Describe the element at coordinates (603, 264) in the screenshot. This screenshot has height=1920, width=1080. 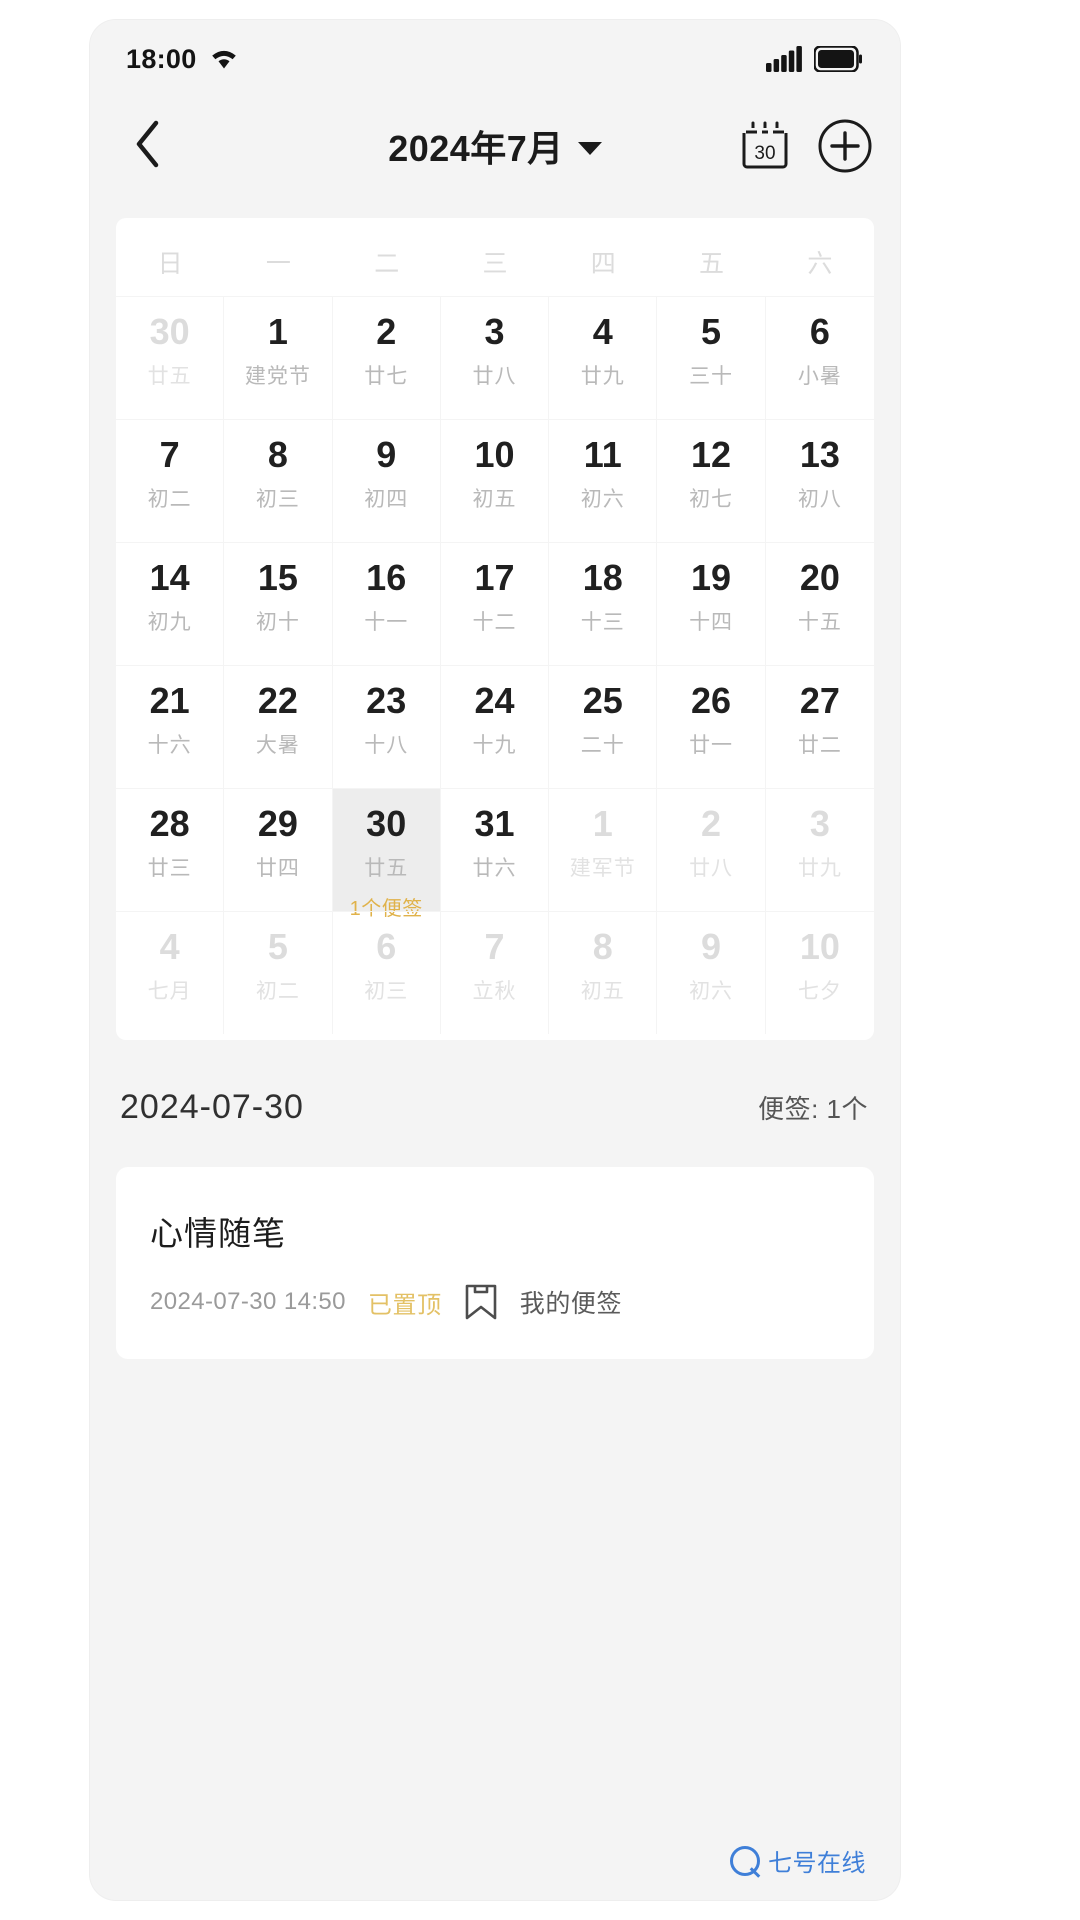
I see `weekday-label: 四` at that location.